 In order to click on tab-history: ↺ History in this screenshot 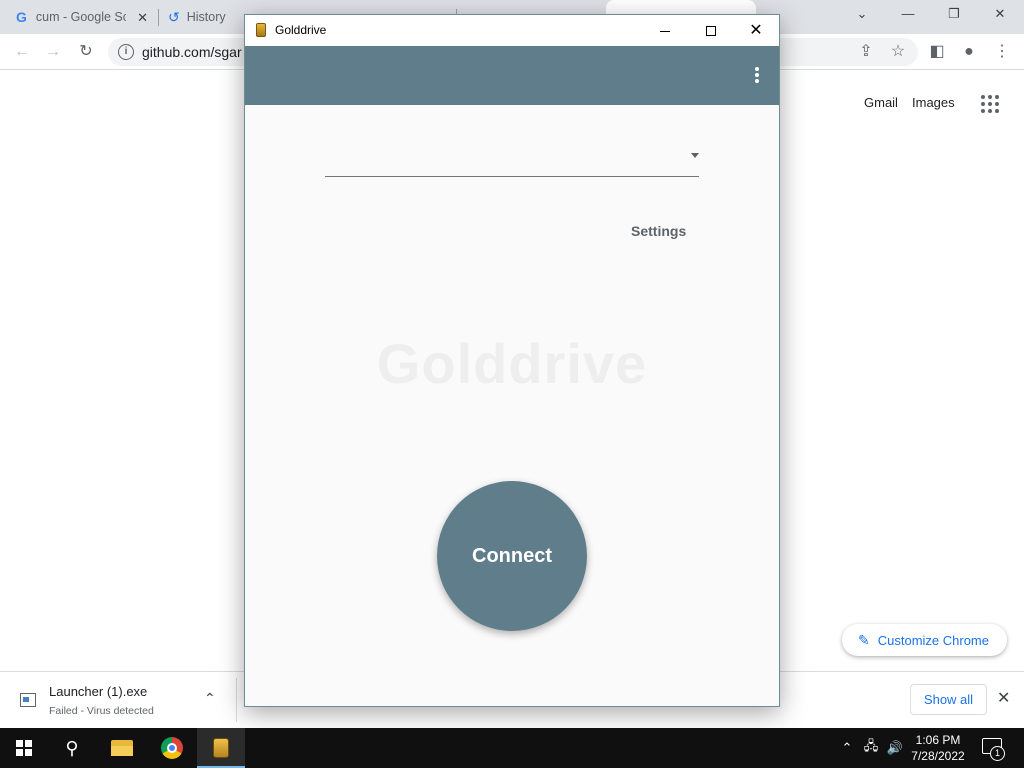, I will do `click(207, 17)`.